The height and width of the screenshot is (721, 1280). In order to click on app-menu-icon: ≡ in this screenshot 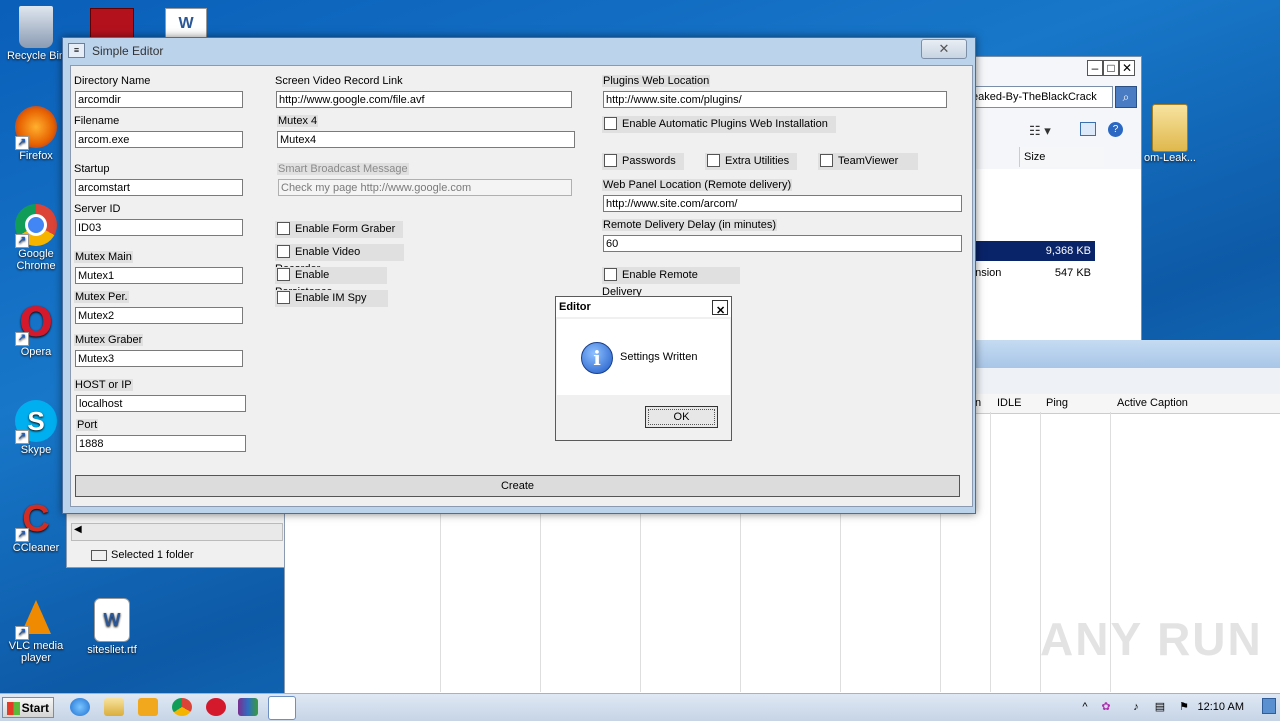, I will do `click(76, 50)`.